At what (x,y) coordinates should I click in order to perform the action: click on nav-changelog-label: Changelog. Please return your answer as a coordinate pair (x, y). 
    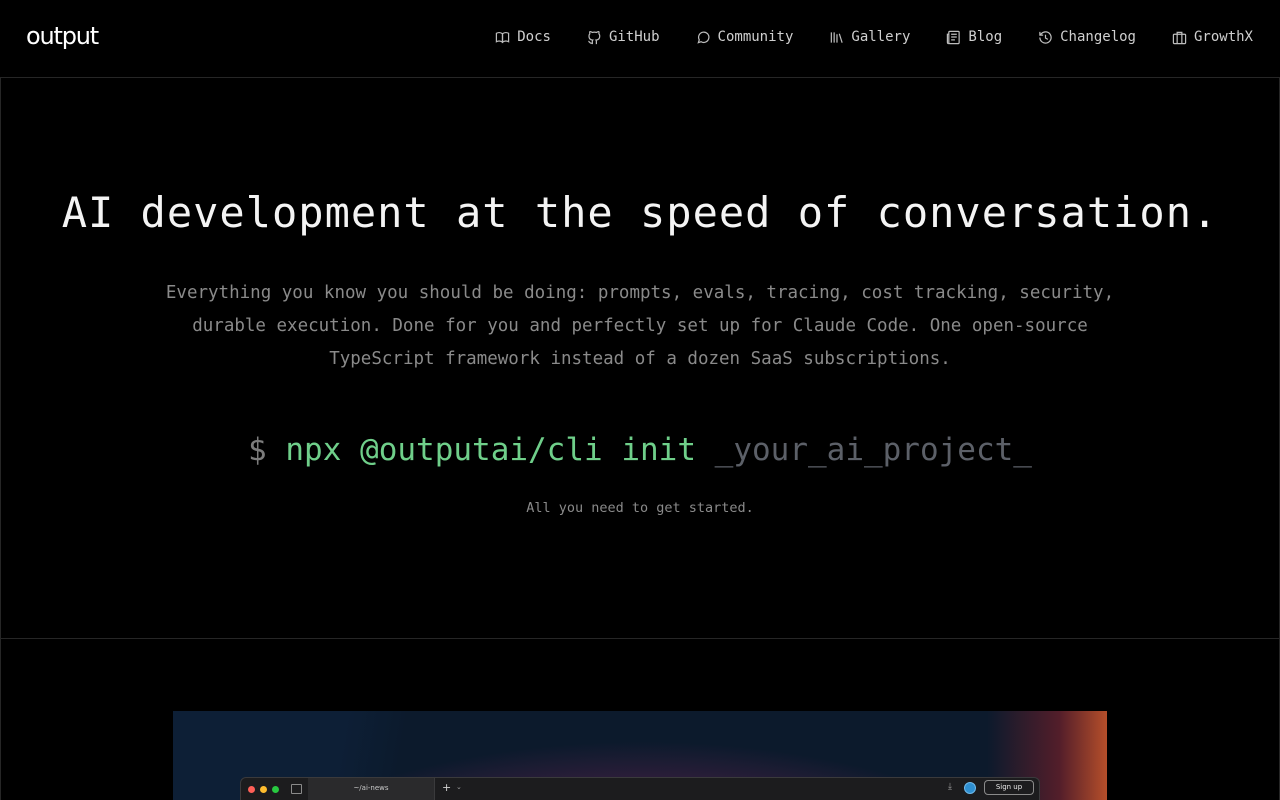
    Looking at the image, I should click on (1098, 37).